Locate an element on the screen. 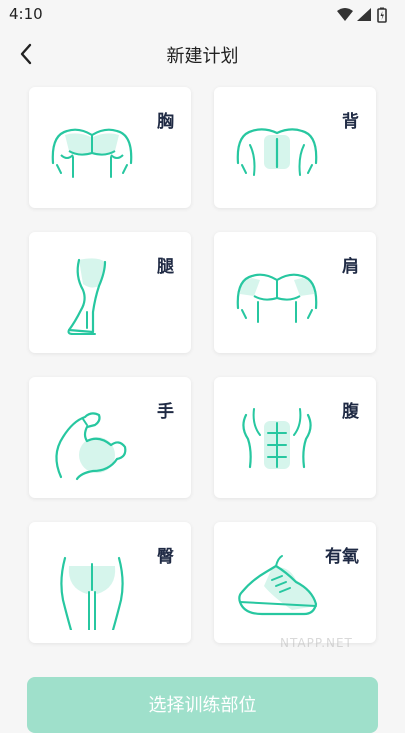  select-body-part-button: 选择训练部位 is located at coordinates (202, 705).